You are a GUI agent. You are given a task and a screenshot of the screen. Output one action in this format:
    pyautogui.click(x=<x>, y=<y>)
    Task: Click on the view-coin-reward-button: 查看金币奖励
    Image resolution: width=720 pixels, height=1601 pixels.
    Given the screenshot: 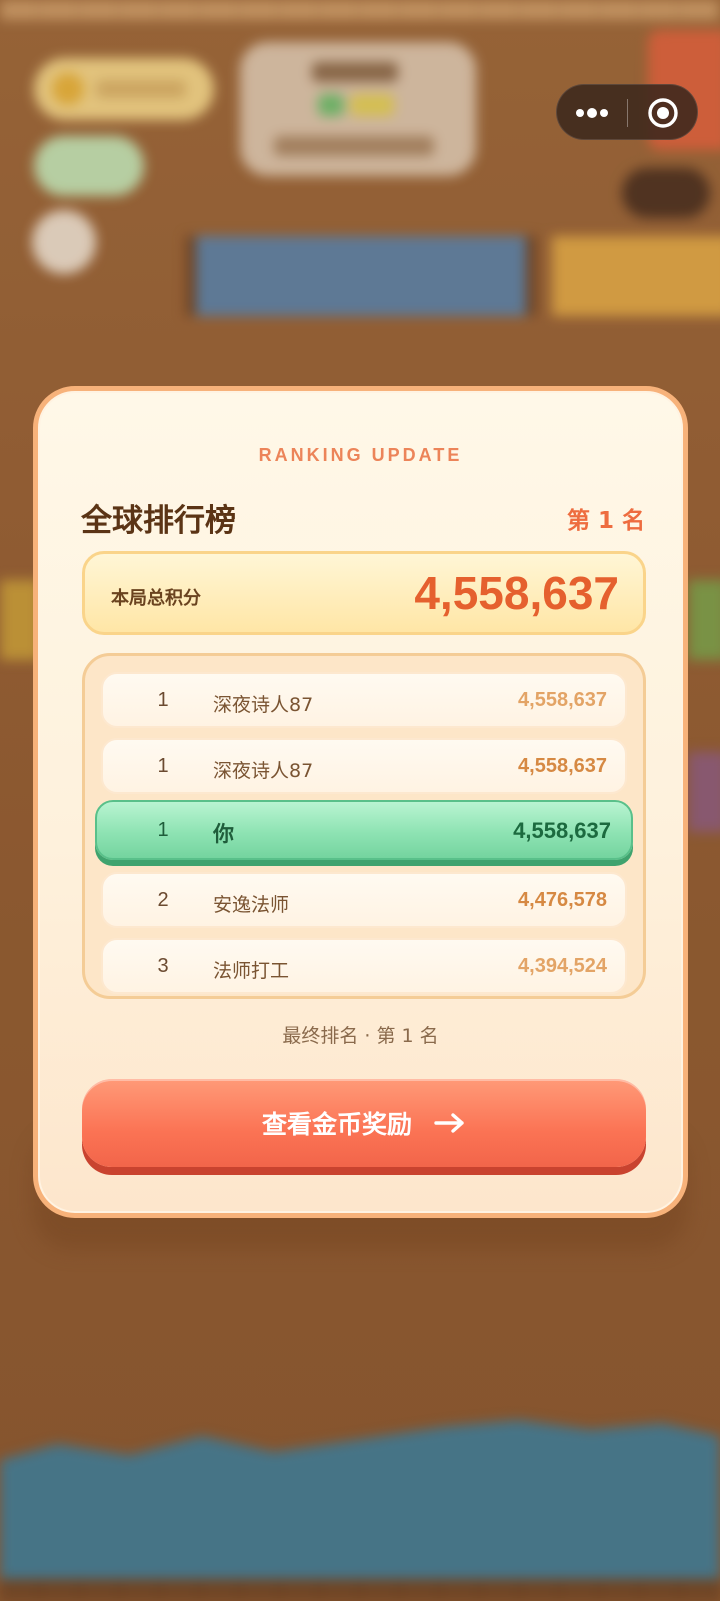 What is the action you would take?
    pyautogui.click(x=364, y=1123)
    